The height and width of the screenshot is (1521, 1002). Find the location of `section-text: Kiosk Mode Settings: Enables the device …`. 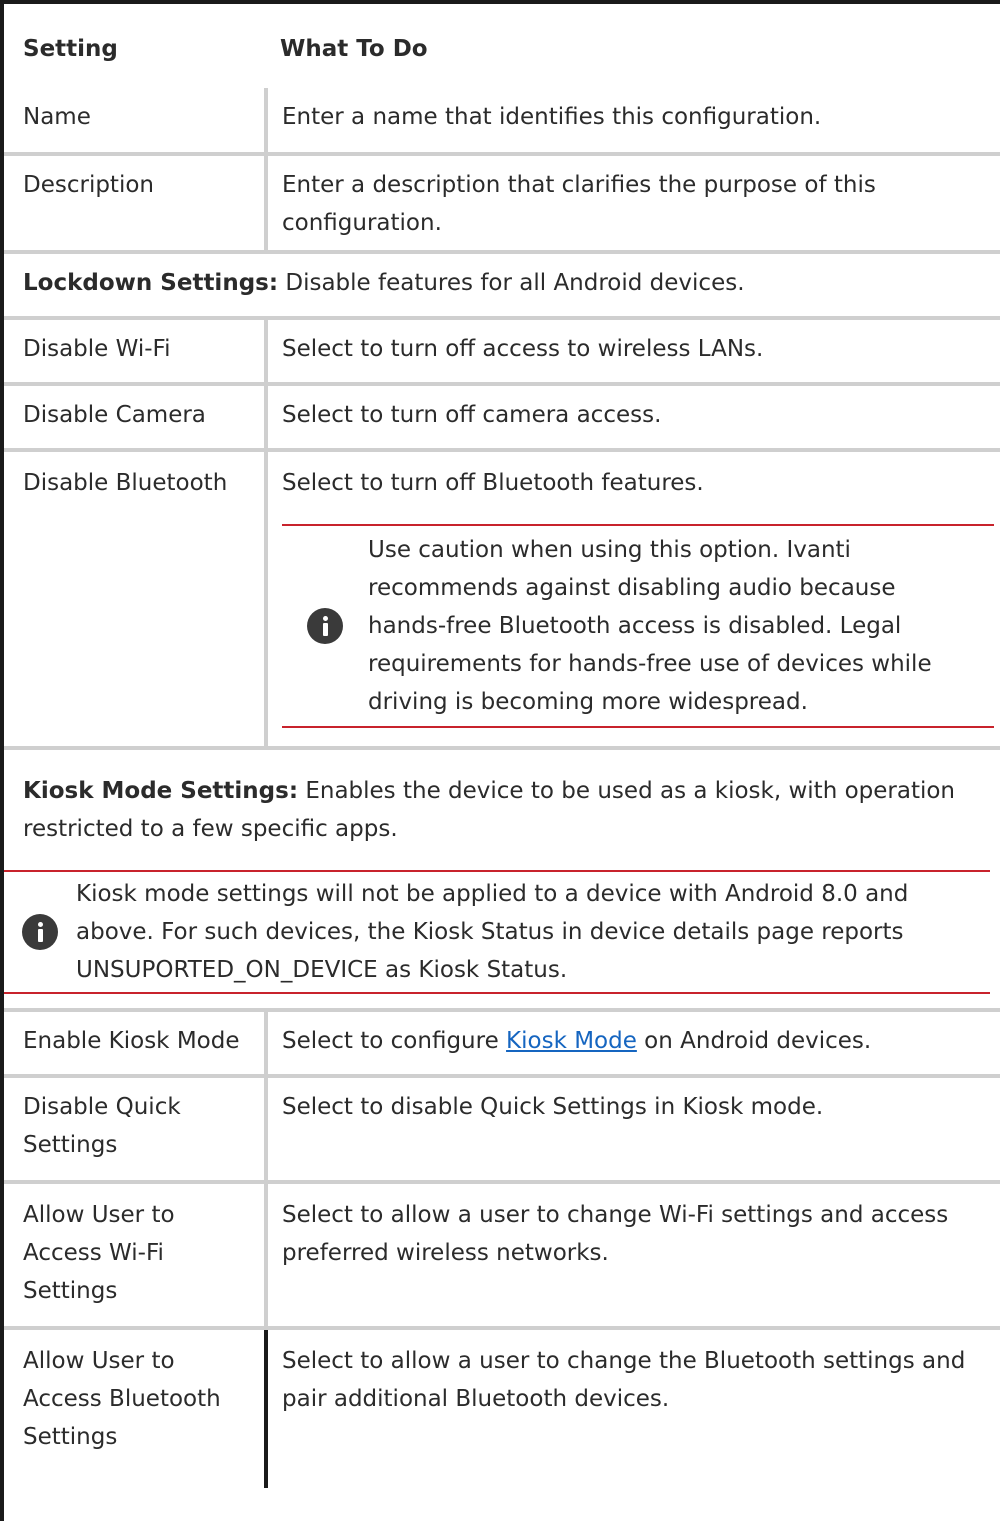

section-text: Kiosk Mode Settings: Enables the device … is located at coordinates (506, 810).